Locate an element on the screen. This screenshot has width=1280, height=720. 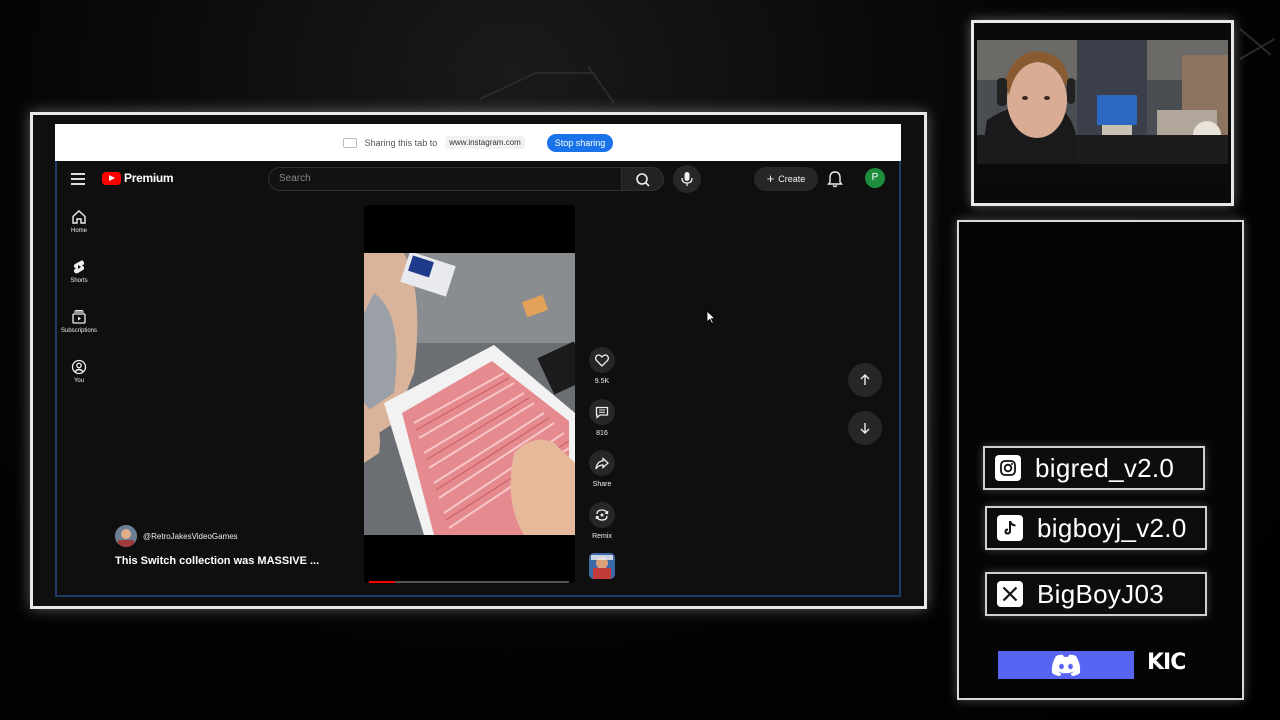
bell-icon is located at coordinates (835, 179).